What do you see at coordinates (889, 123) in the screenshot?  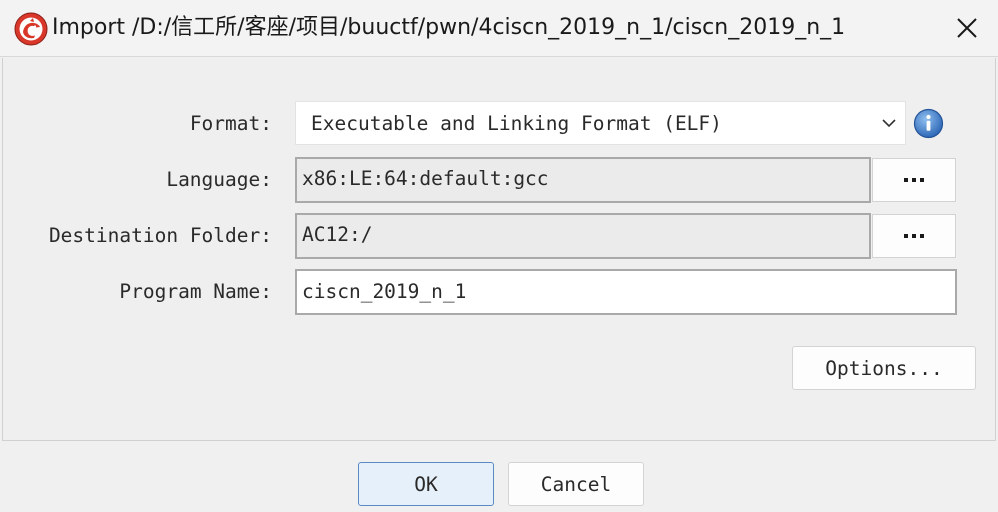 I see `chevron-down-icon` at bounding box center [889, 123].